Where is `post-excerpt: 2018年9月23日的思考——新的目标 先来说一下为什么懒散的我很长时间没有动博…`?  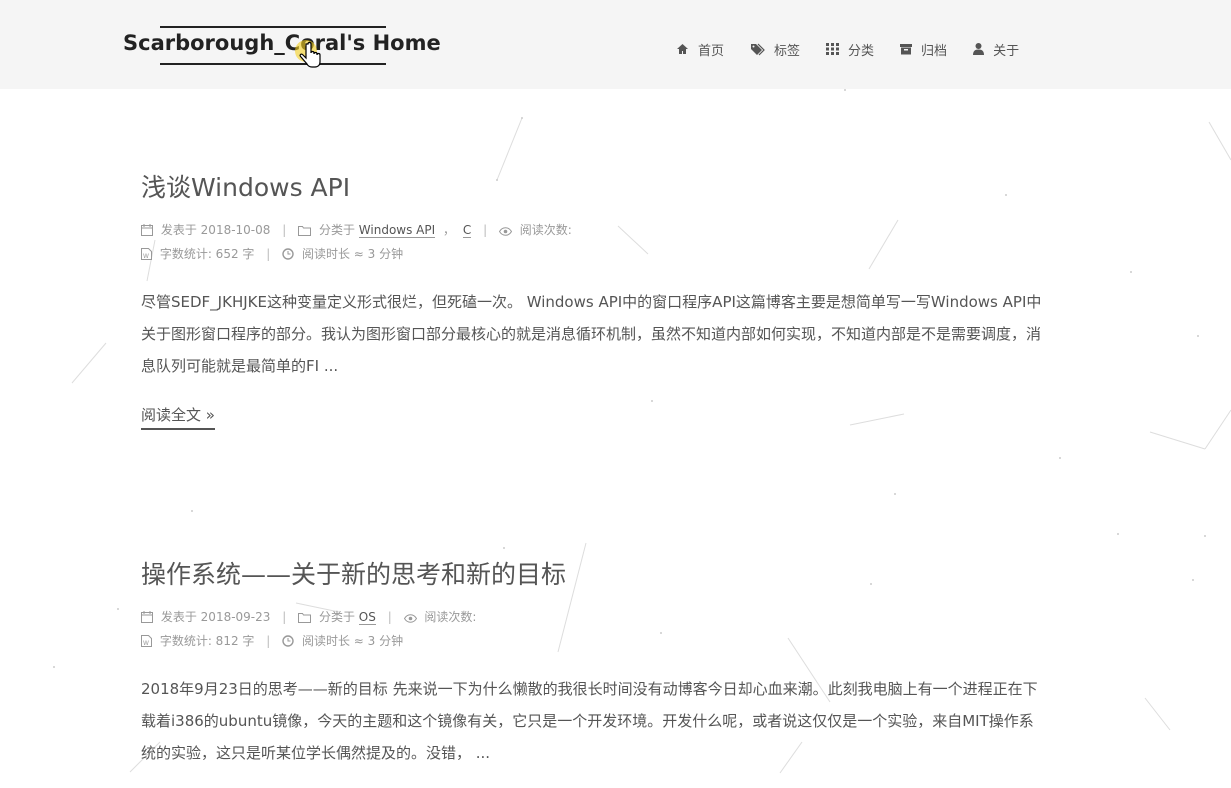
post-excerpt: 2018年9月23日的思考——新的目标 先来说一下为什么懒散的我很长时间没有动博… is located at coordinates (589, 721).